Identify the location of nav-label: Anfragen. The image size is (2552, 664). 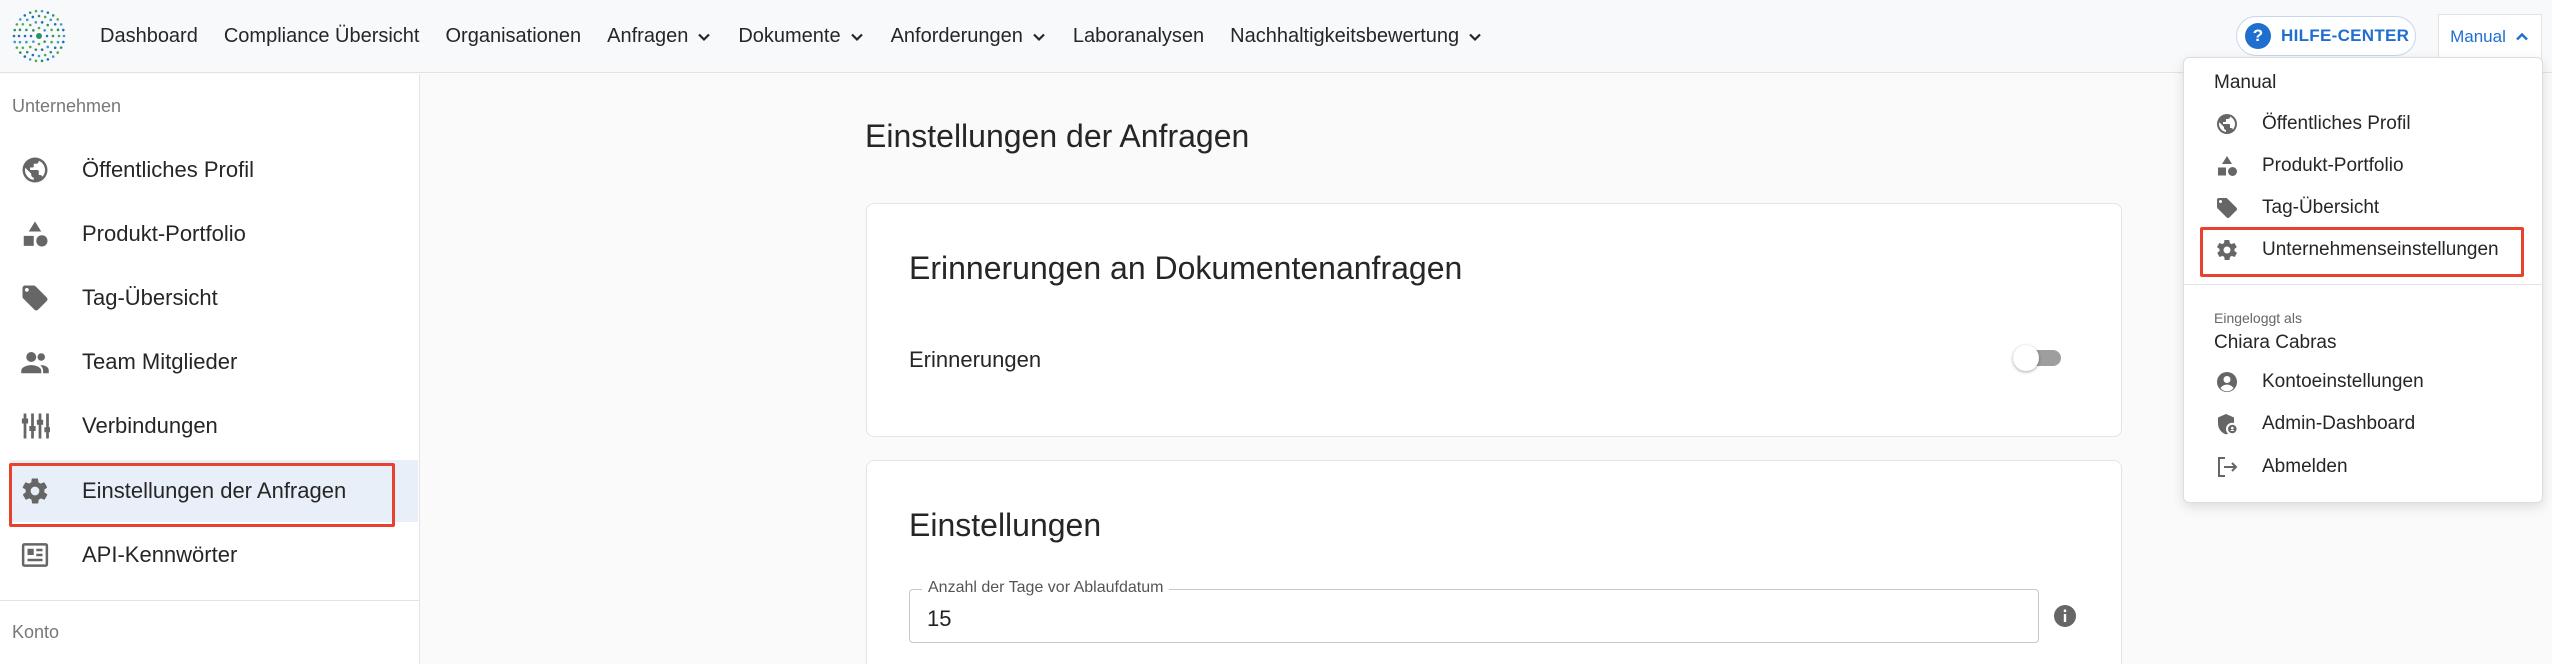
(648, 36).